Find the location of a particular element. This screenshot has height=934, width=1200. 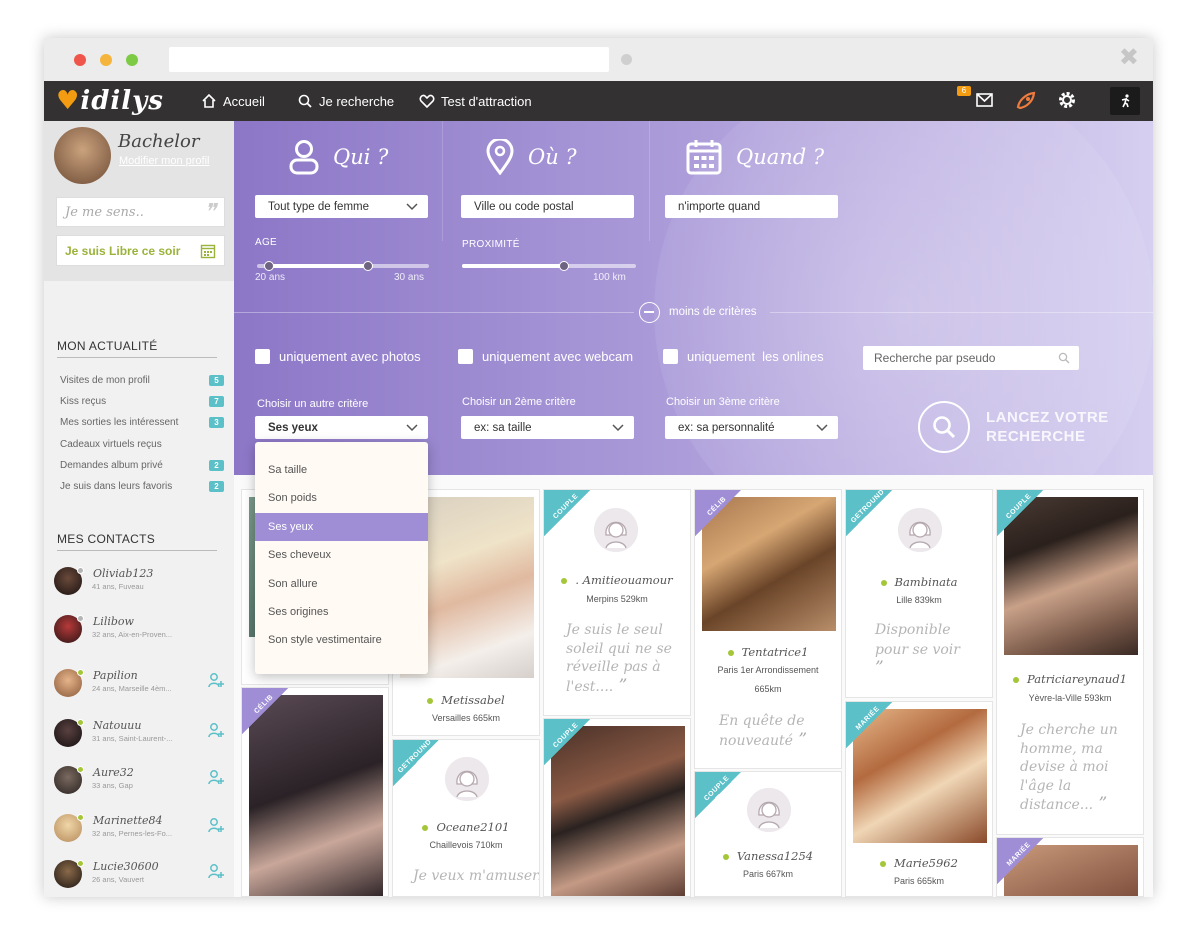

dropdown-option: Son poids is located at coordinates (341, 498).